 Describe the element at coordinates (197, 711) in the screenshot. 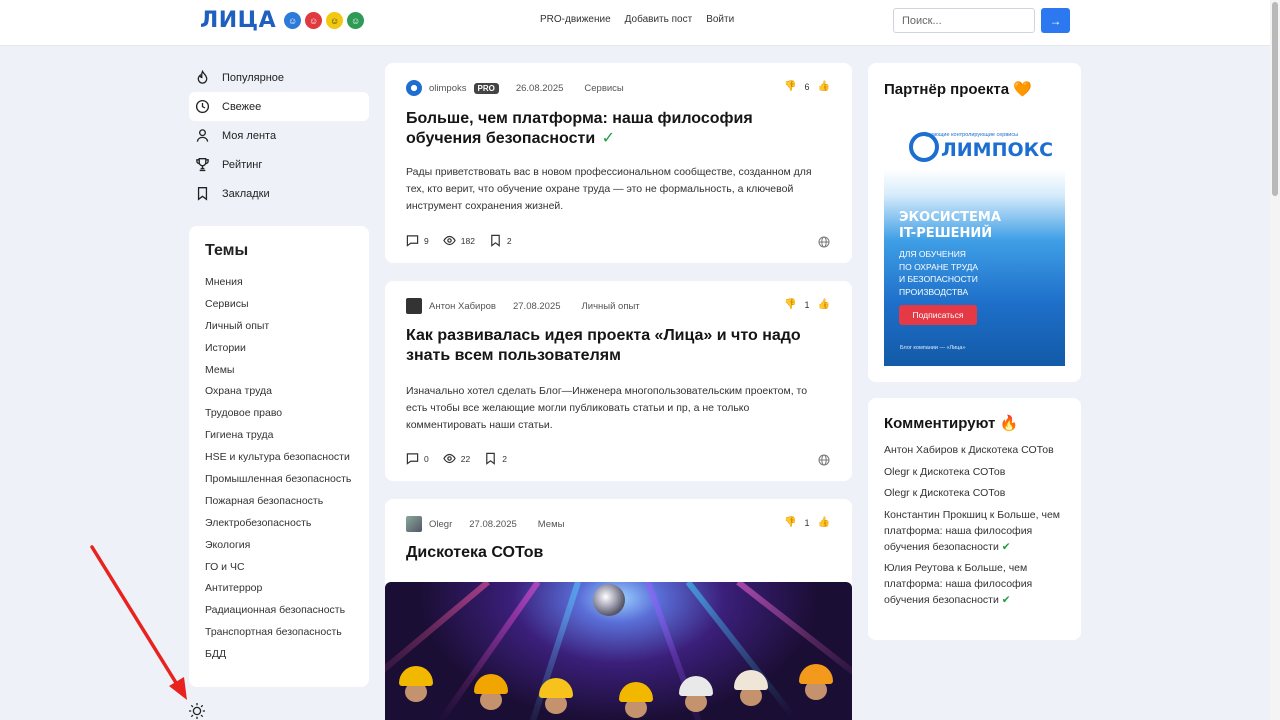

I see `theme-toggle-sun-icon` at that location.